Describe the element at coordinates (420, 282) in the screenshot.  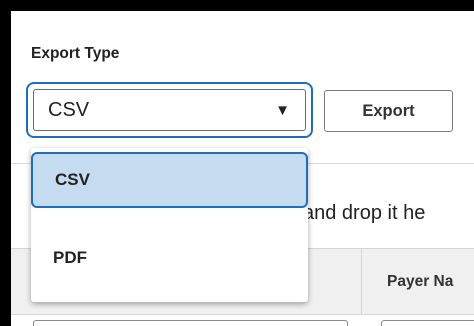
I see `column-header-payer-name: Payer Na` at that location.